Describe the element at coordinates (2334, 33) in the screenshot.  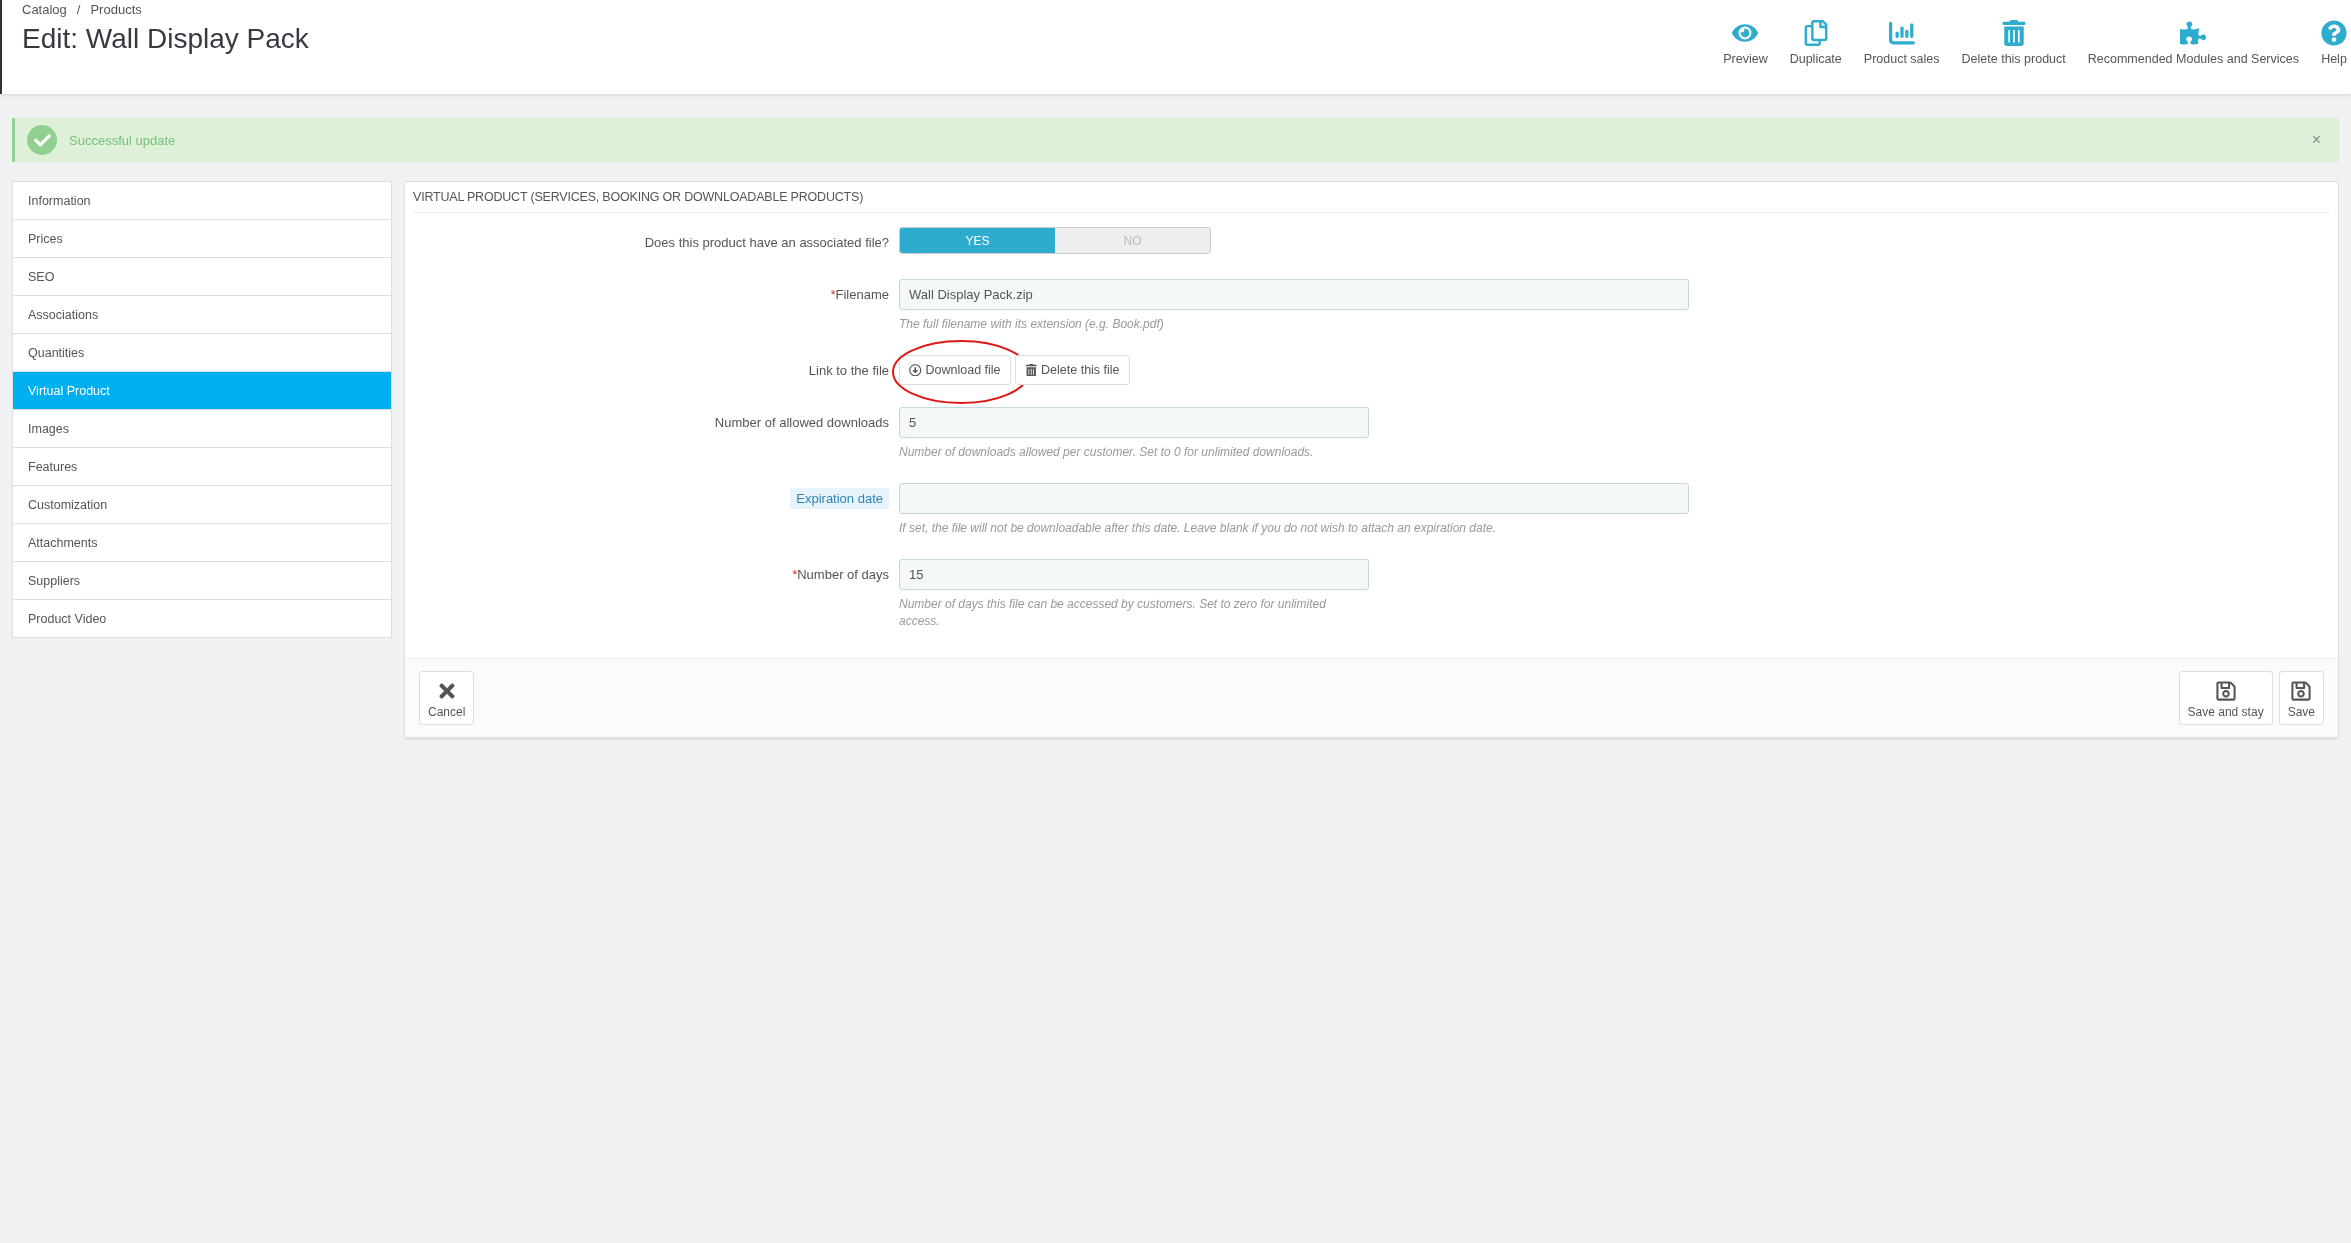
I see `help-icon` at that location.